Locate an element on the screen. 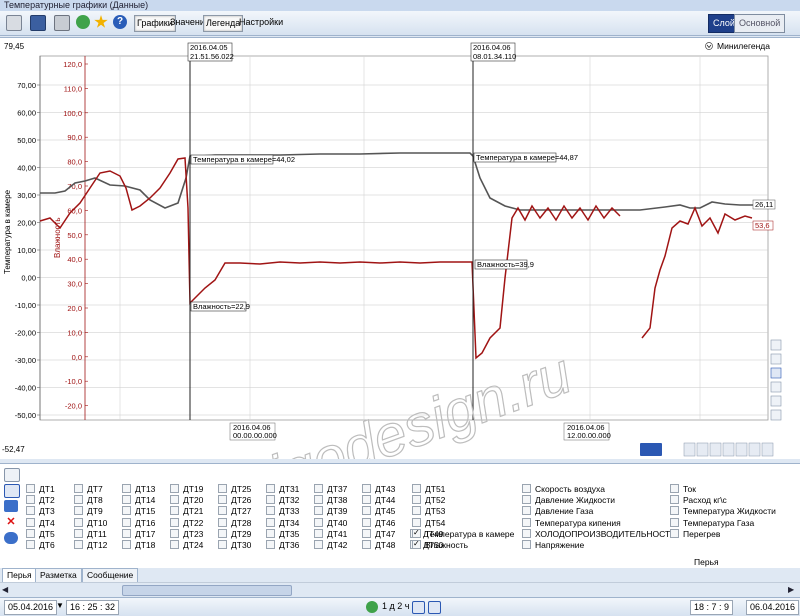  channel-checkbox: Давление Жидкости is located at coordinates (568, 500).